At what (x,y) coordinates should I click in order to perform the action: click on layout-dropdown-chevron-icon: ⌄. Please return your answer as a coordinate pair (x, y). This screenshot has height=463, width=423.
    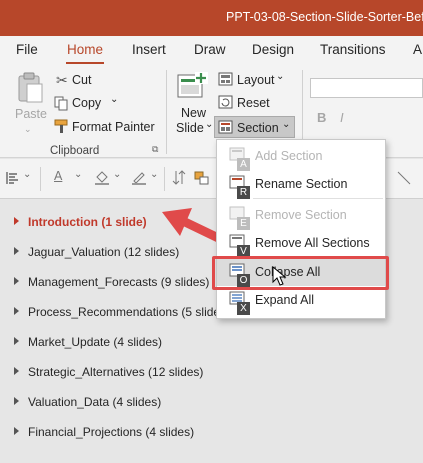
    Looking at the image, I should click on (280, 76).